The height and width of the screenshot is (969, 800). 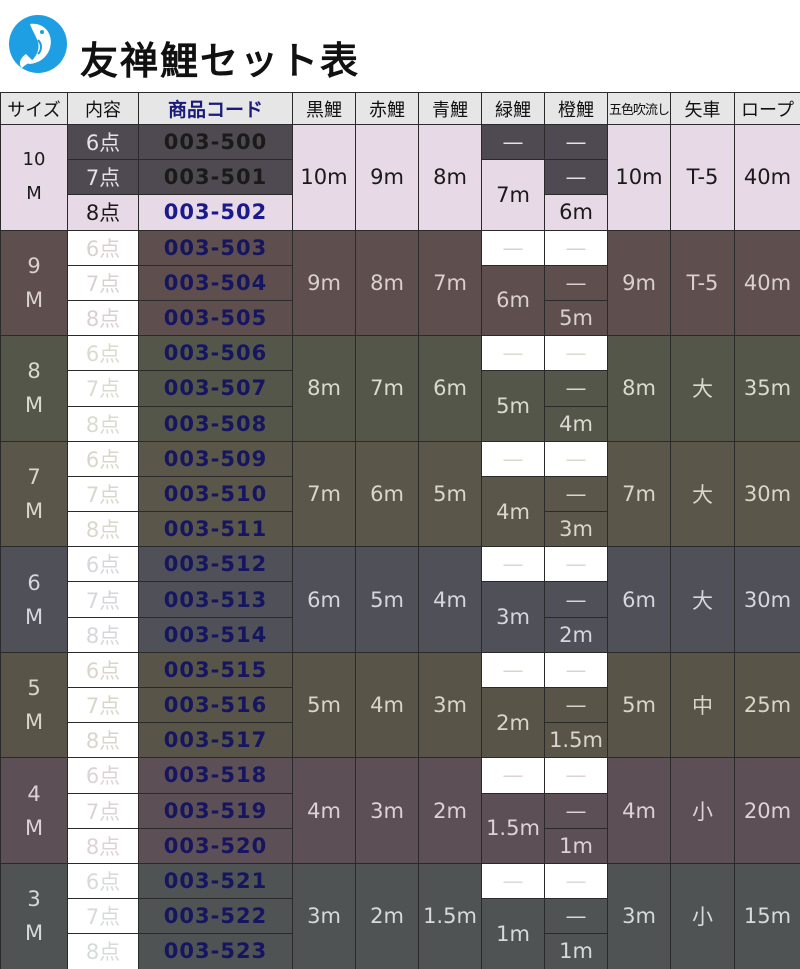 What do you see at coordinates (639, 388) in the screenshot?
I see `goshiki-streamer-length: 8m` at bounding box center [639, 388].